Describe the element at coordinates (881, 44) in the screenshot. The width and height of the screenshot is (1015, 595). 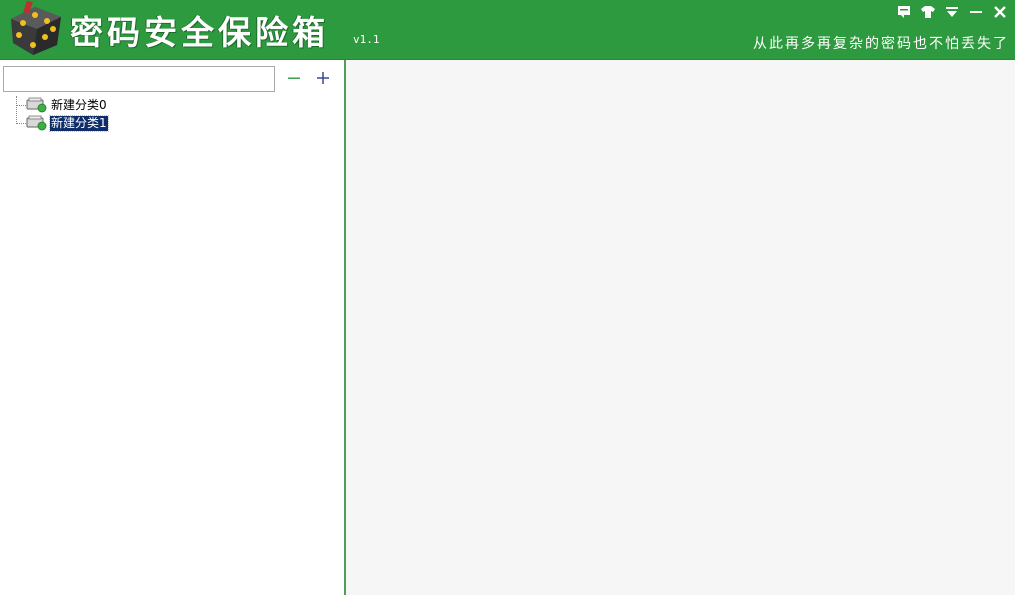
I see `app-slogan: 从此再多再复杂的密码也不怕丢失了` at that location.